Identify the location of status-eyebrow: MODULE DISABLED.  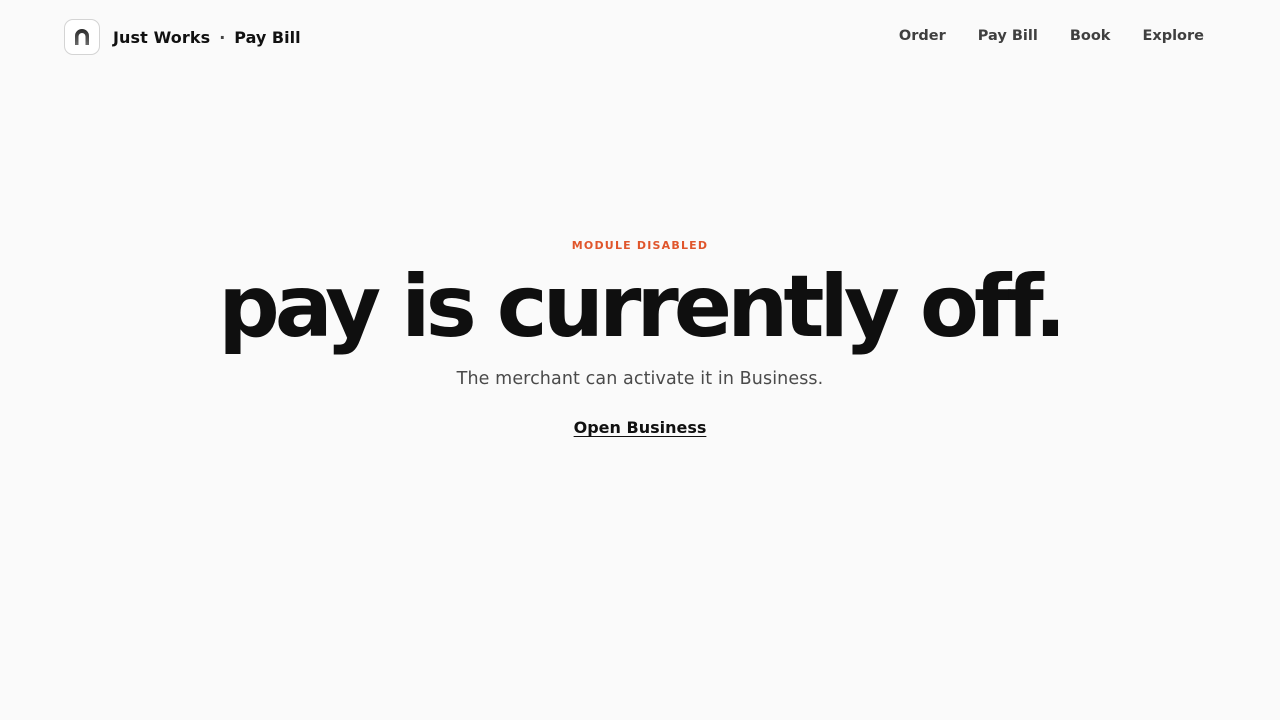
(640, 245).